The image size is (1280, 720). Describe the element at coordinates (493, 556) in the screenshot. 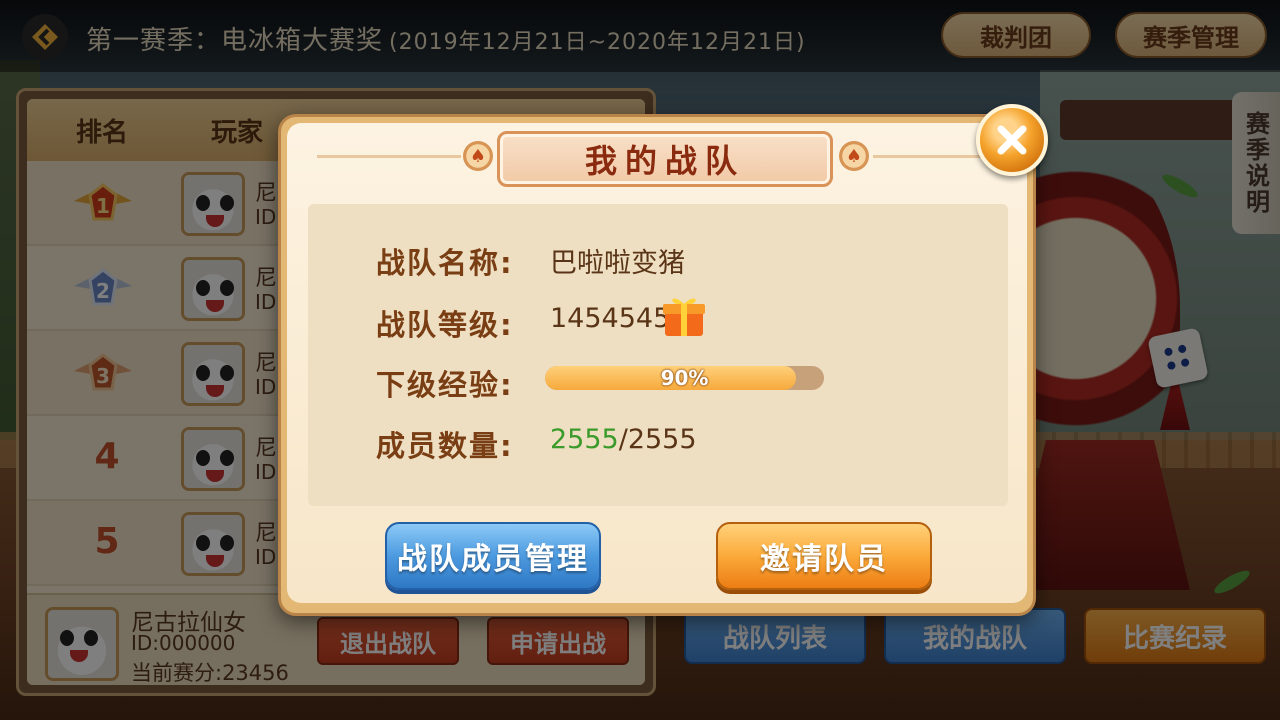

I see `manage-members-button: 战队成员管理` at that location.